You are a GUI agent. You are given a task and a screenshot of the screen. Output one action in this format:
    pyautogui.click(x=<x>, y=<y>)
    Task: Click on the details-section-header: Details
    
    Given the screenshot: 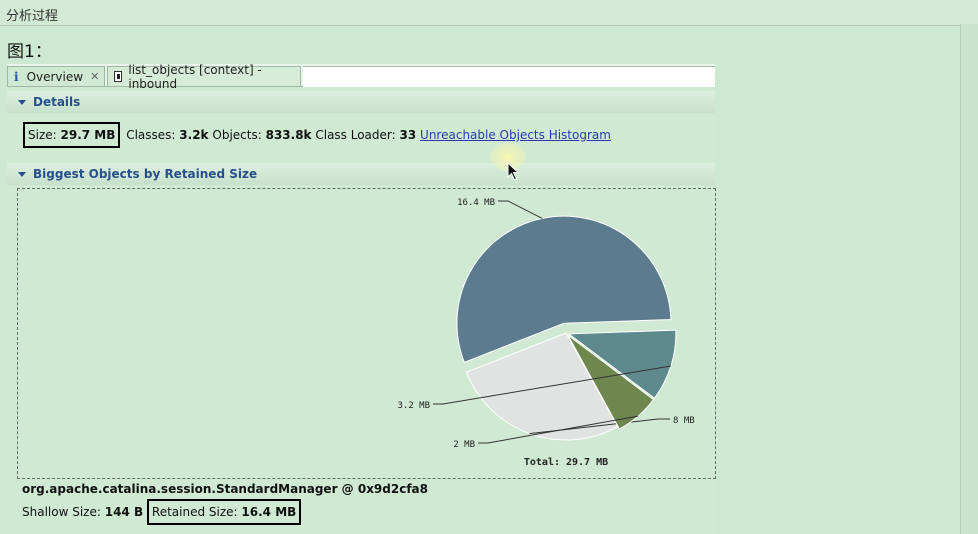 What is the action you would take?
    pyautogui.click(x=361, y=102)
    